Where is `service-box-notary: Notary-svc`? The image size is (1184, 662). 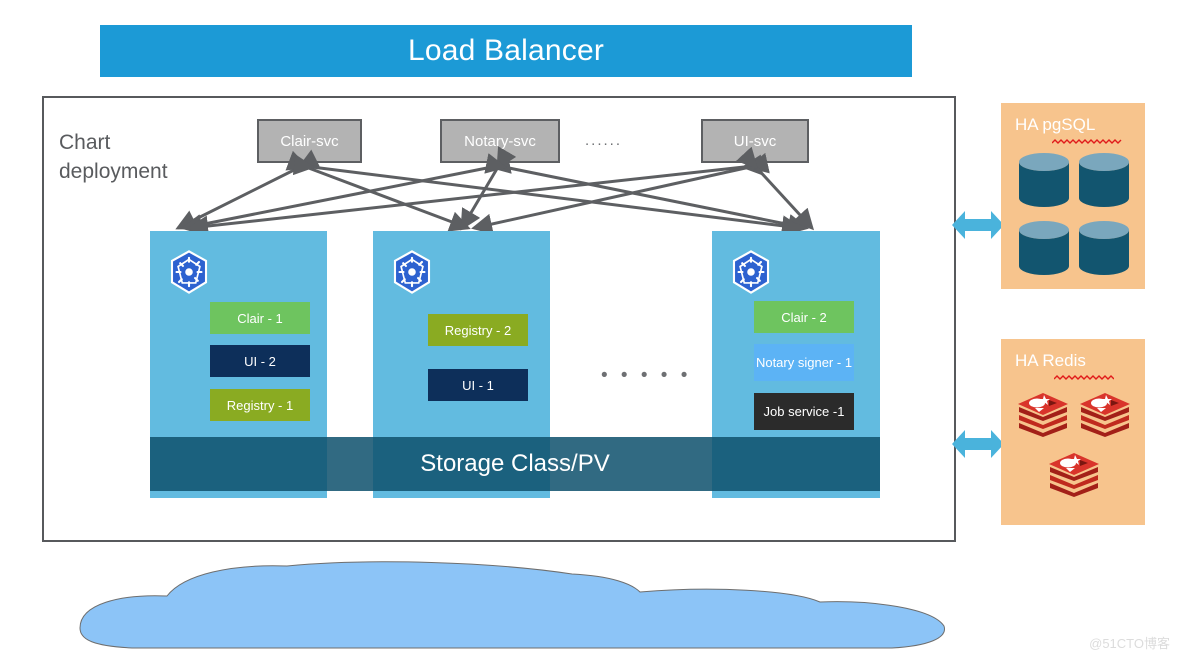
service-box-notary: Notary-svc is located at coordinates (500, 141).